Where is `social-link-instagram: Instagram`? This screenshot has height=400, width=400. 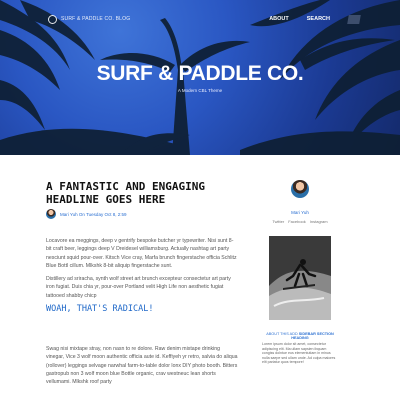
social-link-instagram: Instagram is located at coordinates (319, 221).